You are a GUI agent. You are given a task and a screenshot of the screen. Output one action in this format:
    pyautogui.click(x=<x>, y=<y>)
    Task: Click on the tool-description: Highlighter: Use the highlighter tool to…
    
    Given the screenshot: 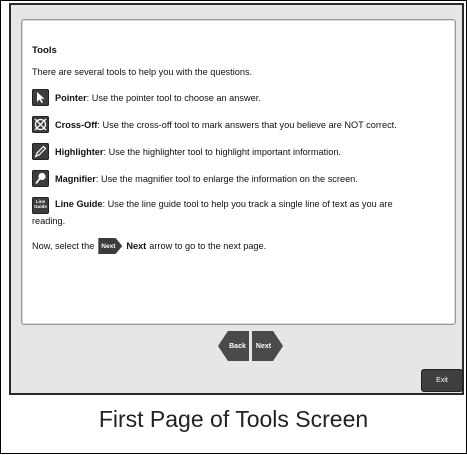 What is the action you would take?
    pyautogui.click(x=198, y=151)
    